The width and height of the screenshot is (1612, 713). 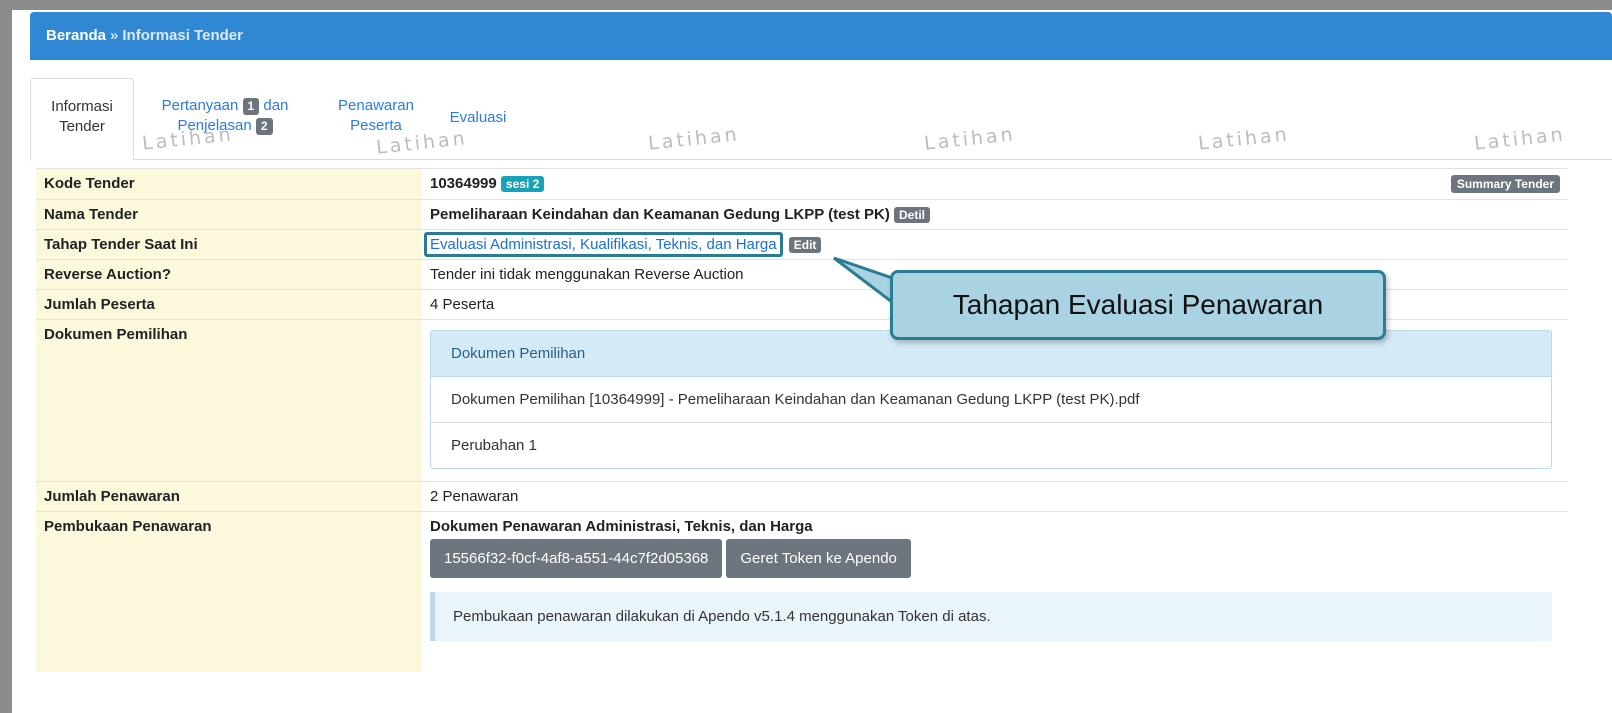 I want to click on breadcrumb-home-link: Beranda, so click(x=76, y=35).